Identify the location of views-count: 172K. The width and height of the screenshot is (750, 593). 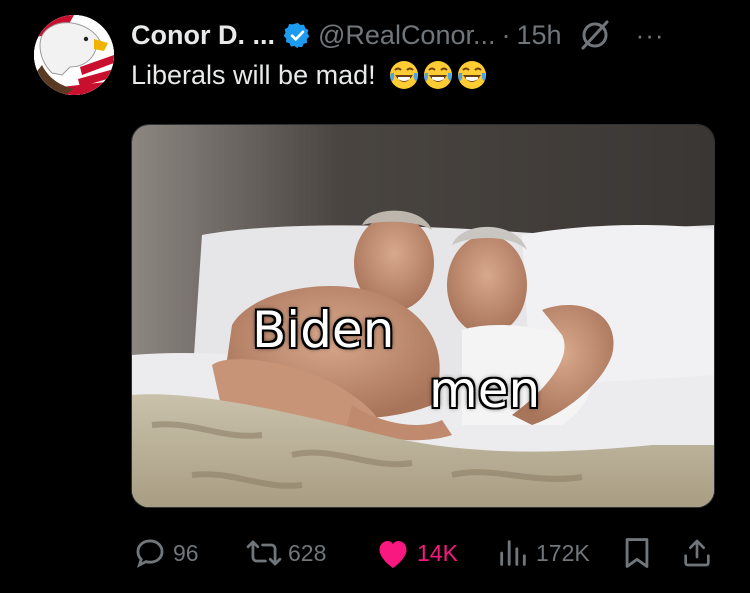
(563, 552).